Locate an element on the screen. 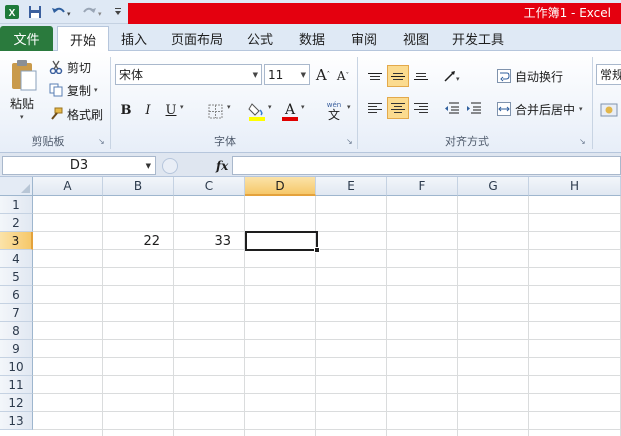 The image size is (621, 436). tab-home: 开始 is located at coordinates (83, 39).